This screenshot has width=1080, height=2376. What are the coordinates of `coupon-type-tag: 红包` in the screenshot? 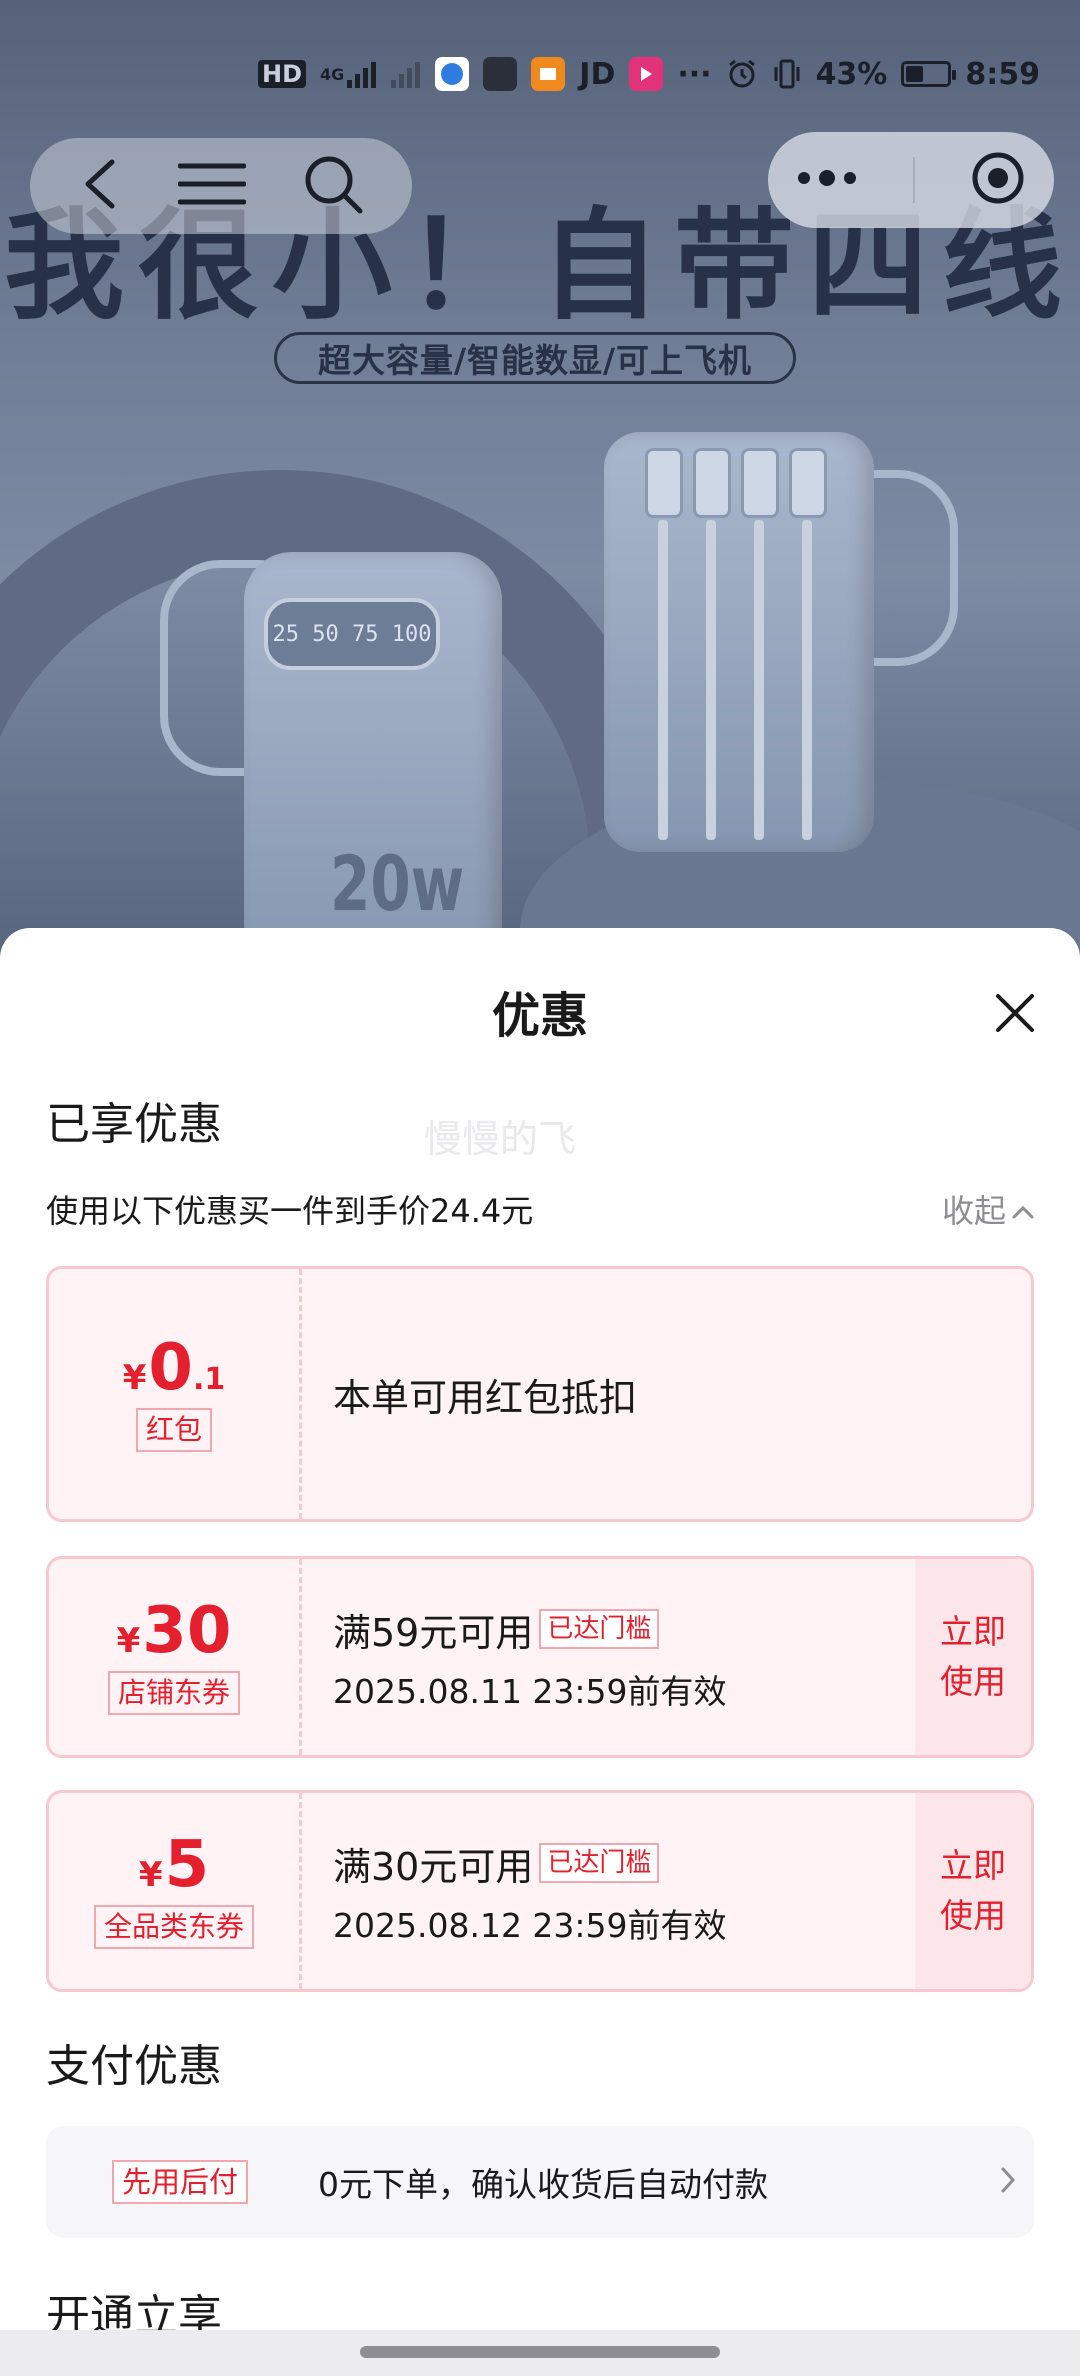 It's located at (173, 1430).